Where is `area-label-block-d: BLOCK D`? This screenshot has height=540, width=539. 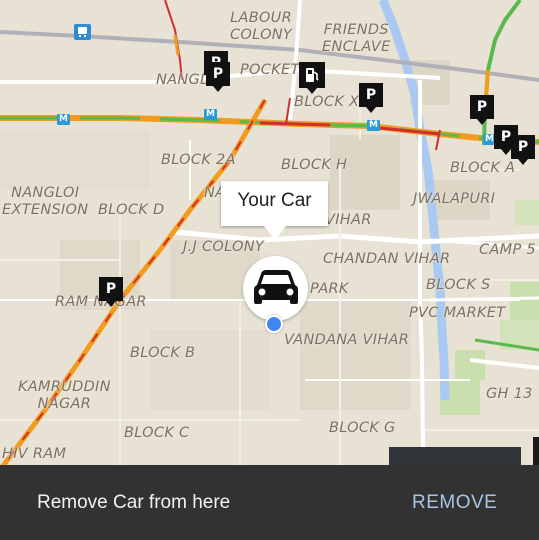 area-label-block-d: BLOCK D is located at coordinates (131, 210).